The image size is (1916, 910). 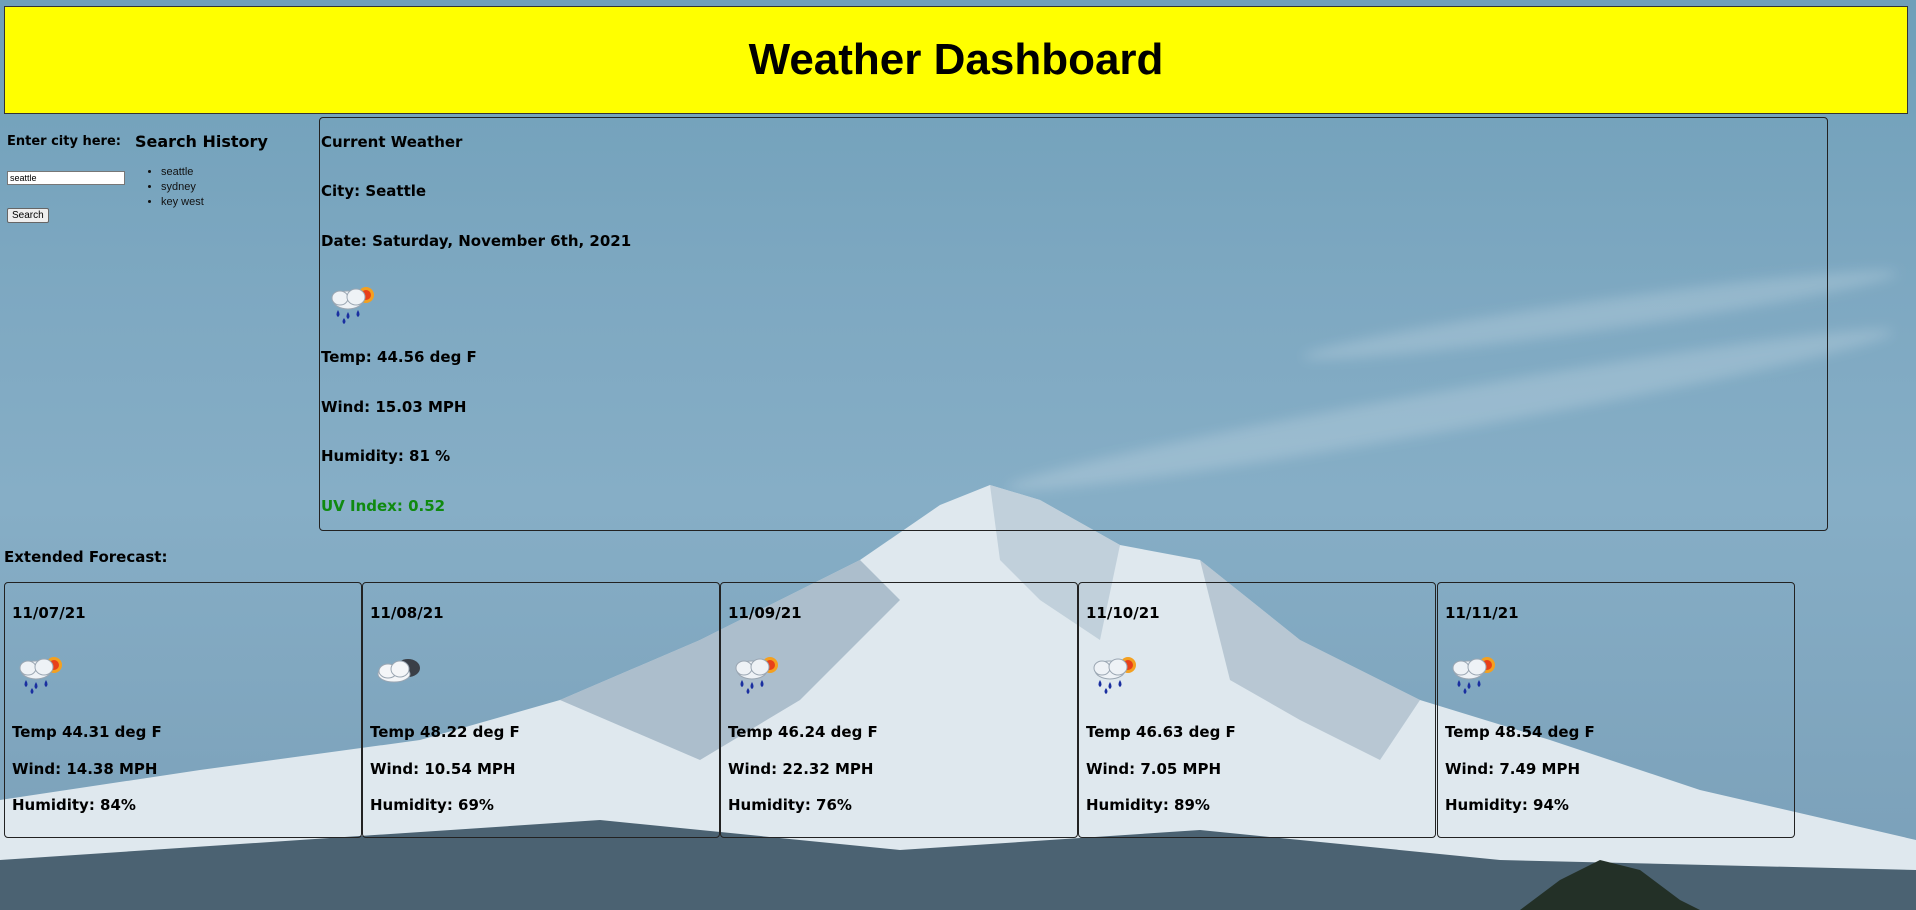 I want to click on city-input-label: Enter city here:, so click(x=64, y=141).